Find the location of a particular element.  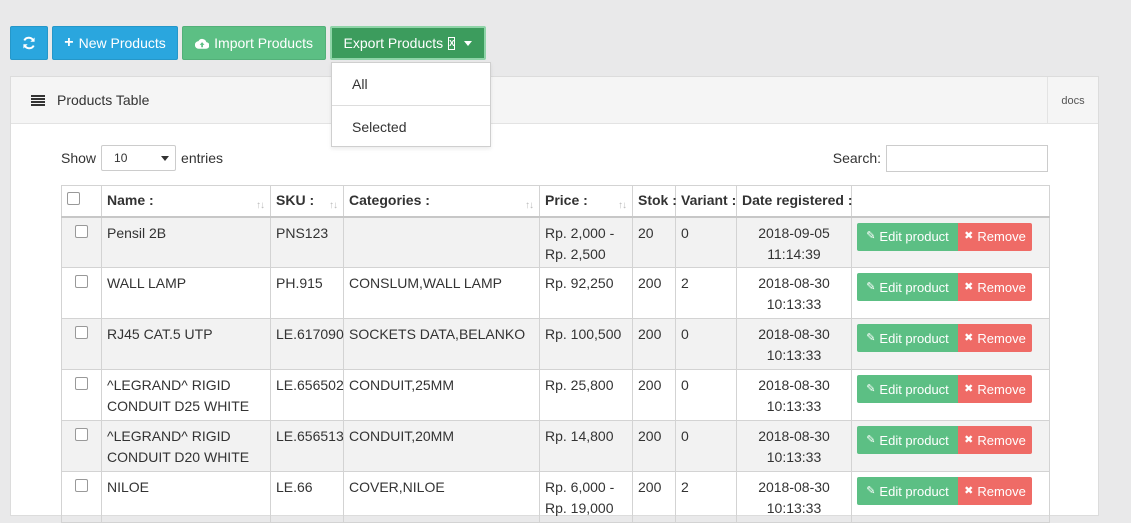

select-all-header is located at coordinates (81, 201).